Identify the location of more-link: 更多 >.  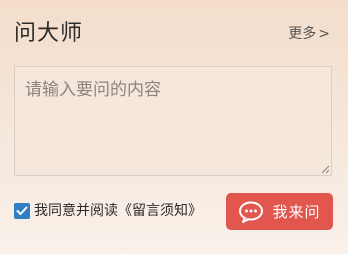
(309, 34).